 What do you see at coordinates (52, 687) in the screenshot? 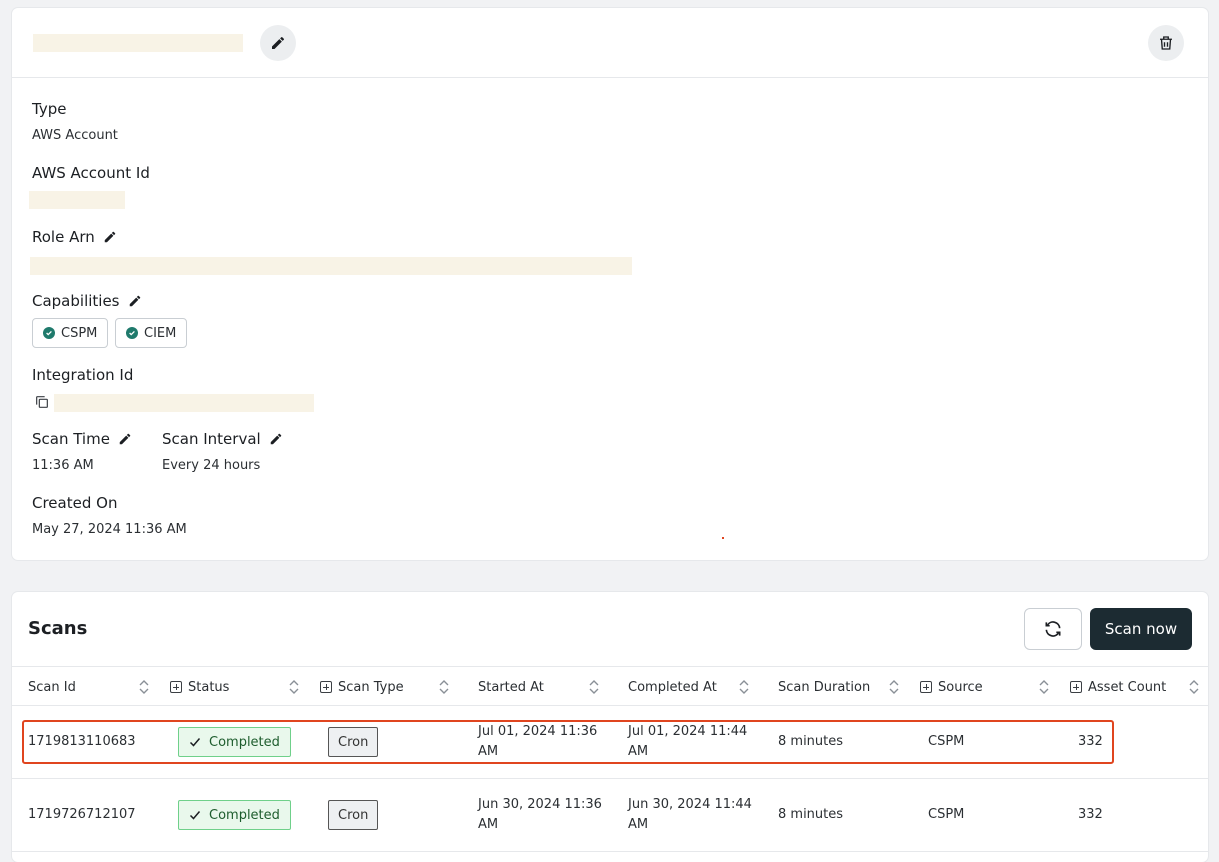
I see `col-scan-id: Scan Id` at bounding box center [52, 687].